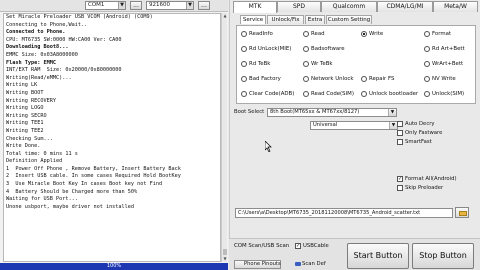 This screenshot has width=480, height=270. What do you see at coordinates (405, 6) in the screenshot?
I see `tab-cdma-lg-mi: CDMA/LG/MI` at bounding box center [405, 6].